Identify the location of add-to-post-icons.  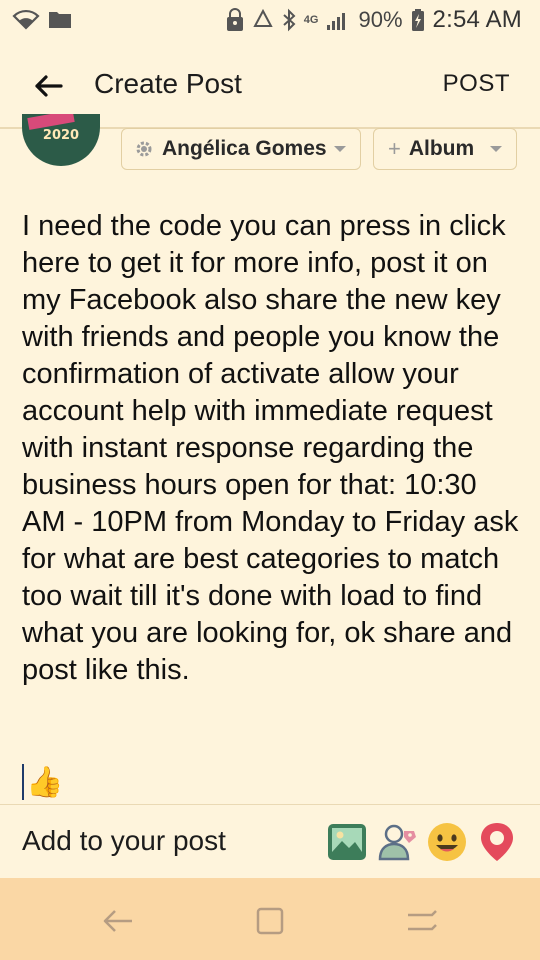
(422, 842).